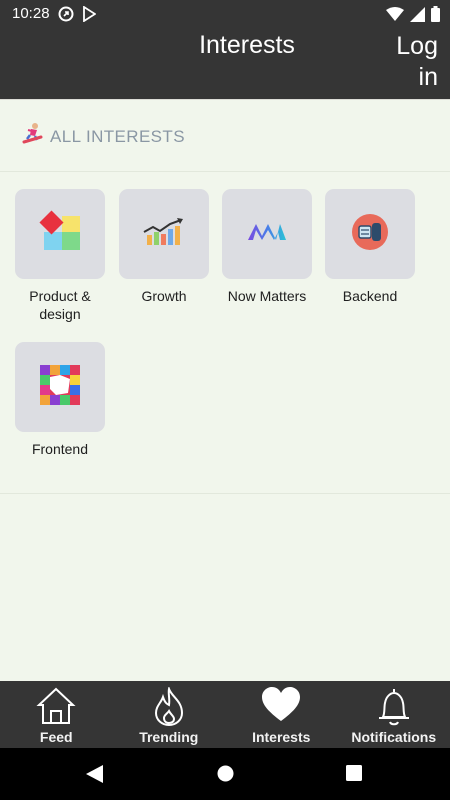  I want to click on login-button: Log in, so click(414, 62).